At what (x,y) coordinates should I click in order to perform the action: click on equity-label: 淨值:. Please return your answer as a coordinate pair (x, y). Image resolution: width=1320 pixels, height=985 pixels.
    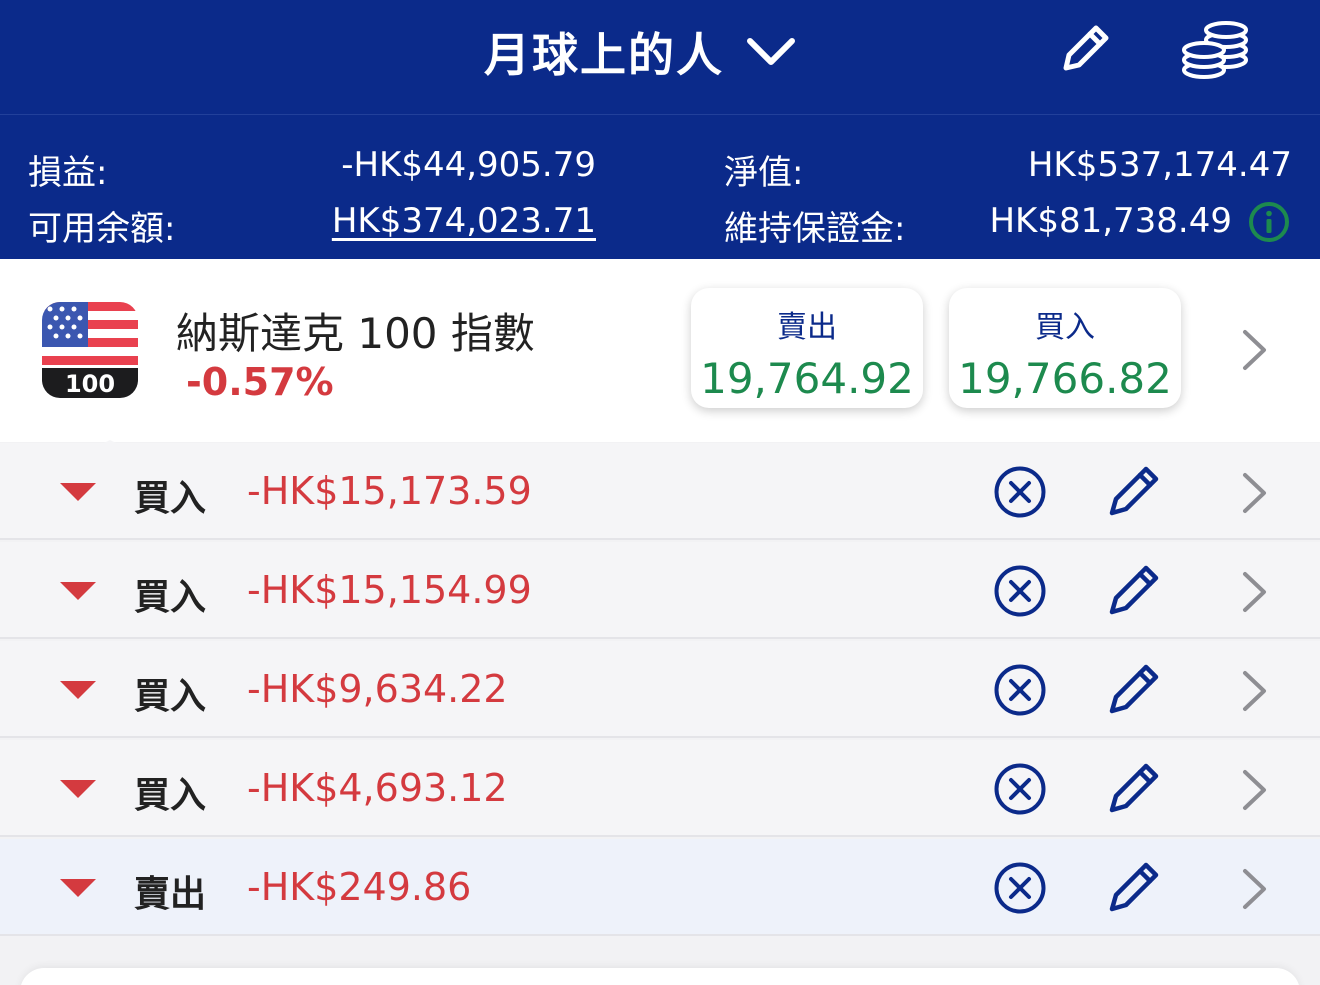
    Looking at the image, I should click on (764, 173).